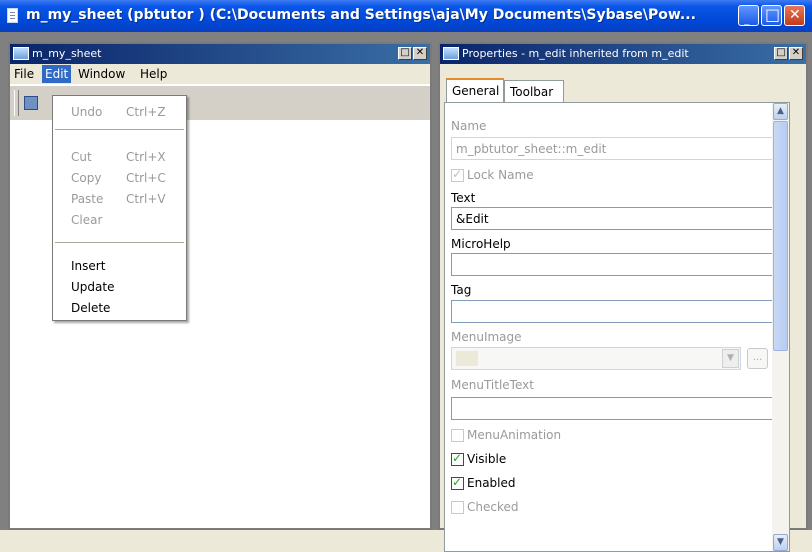 The width and height of the screenshot is (812, 552). What do you see at coordinates (514, 435) in the screenshot?
I see `menuanimation-label: MenuAnimation` at bounding box center [514, 435].